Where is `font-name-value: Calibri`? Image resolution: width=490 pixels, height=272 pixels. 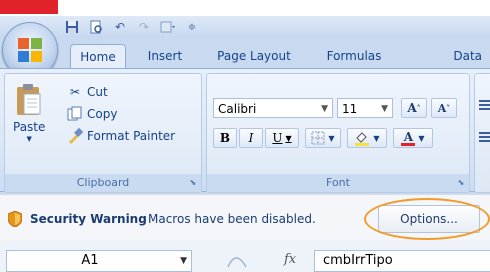
font-name-value: Calibri is located at coordinates (237, 109).